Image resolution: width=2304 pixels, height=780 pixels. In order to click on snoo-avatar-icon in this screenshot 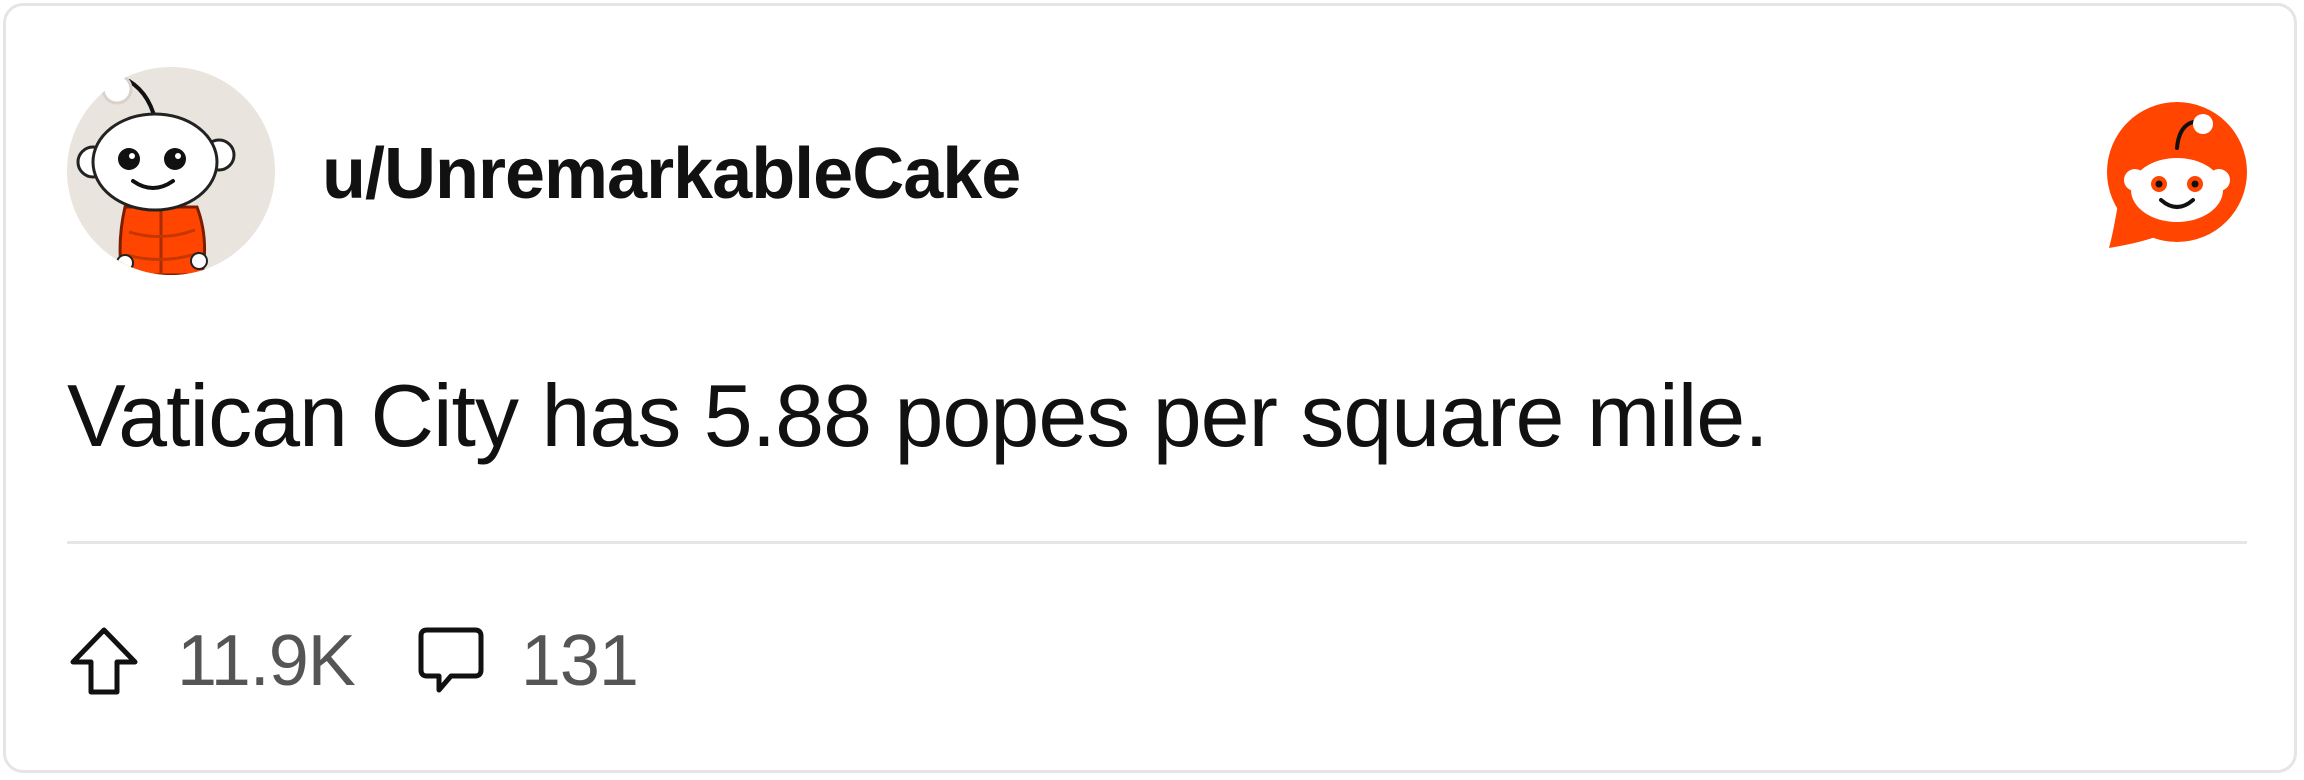, I will do `click(156, 174)`.